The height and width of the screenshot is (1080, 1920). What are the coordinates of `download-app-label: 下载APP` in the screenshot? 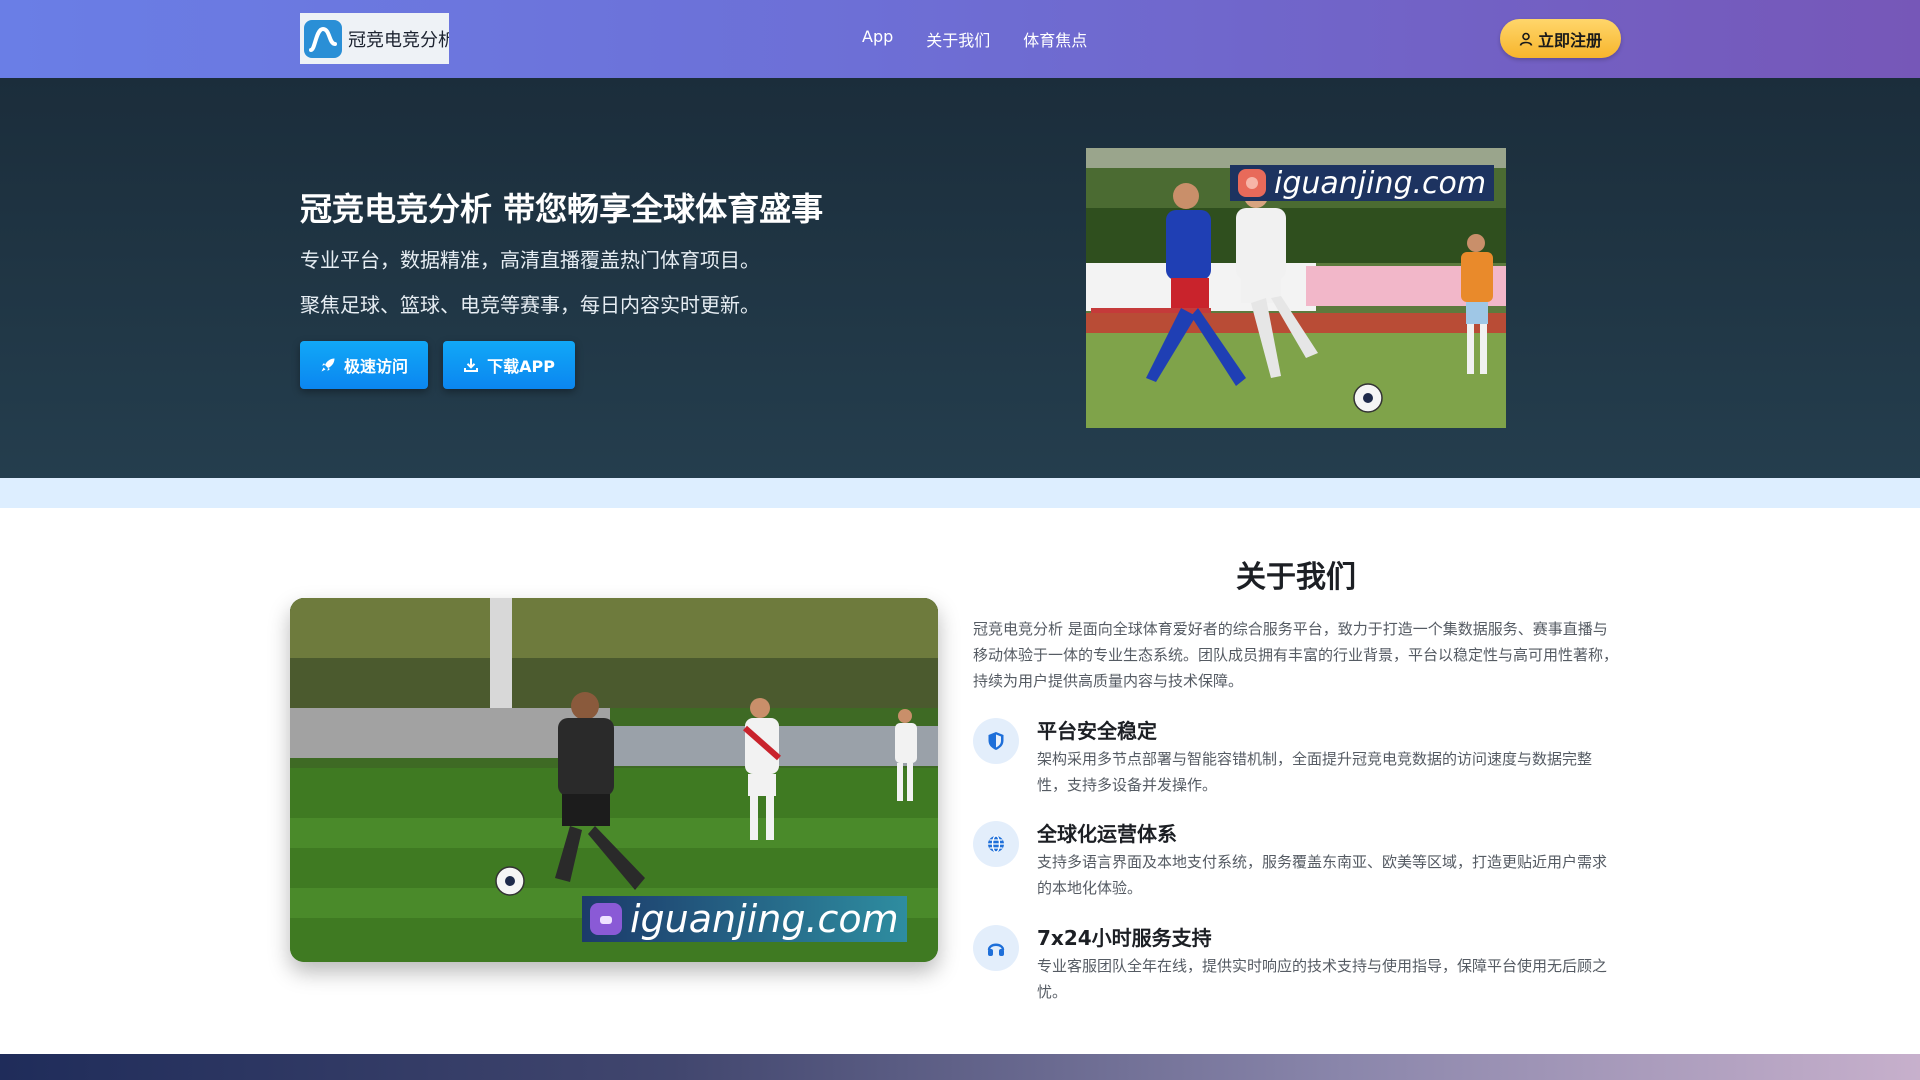 It's located at (521, 366).